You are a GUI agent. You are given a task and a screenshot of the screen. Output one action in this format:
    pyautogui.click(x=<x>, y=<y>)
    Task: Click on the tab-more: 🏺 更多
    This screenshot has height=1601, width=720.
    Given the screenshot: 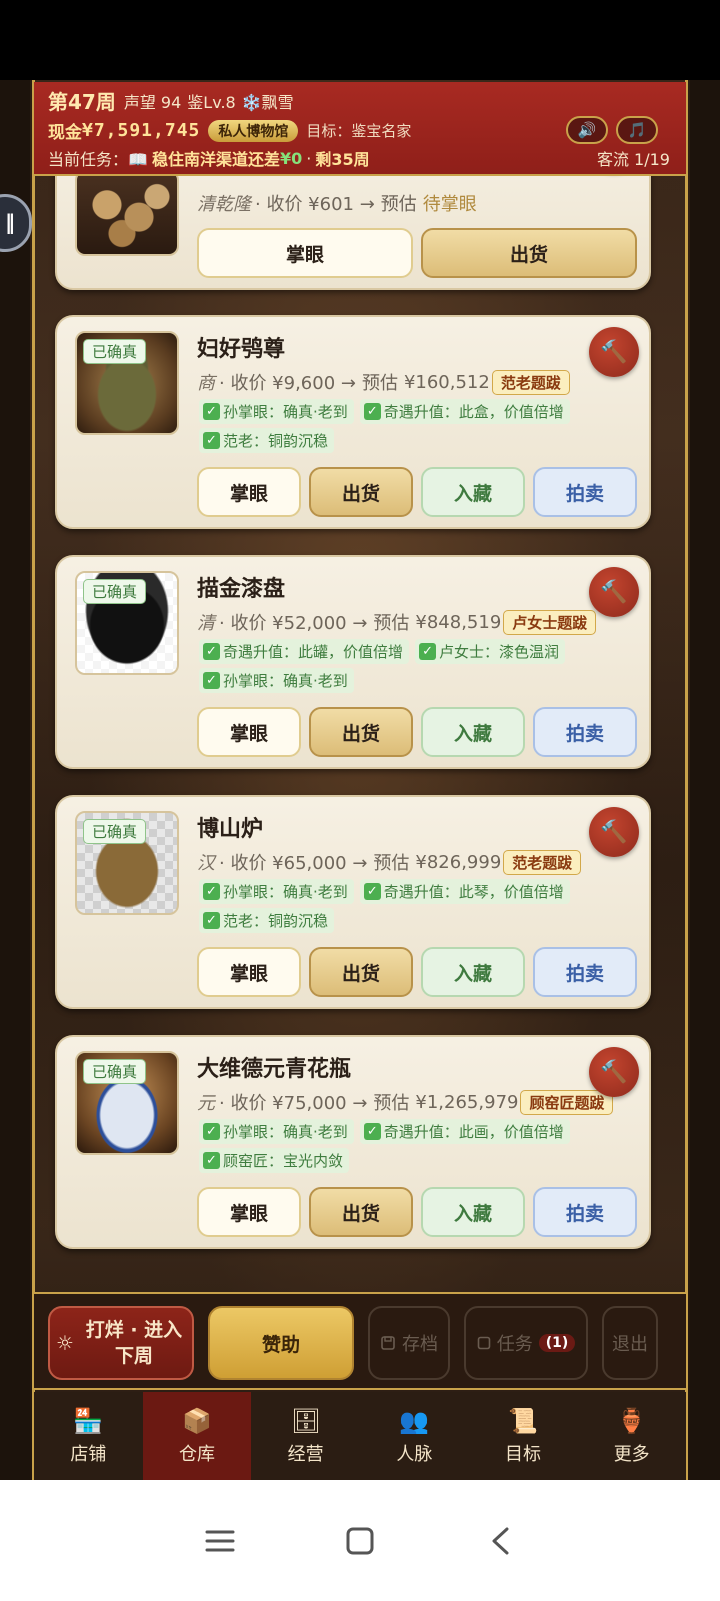 What is the action you would take?
    pyautogui.click(x=631, y=1436)
    